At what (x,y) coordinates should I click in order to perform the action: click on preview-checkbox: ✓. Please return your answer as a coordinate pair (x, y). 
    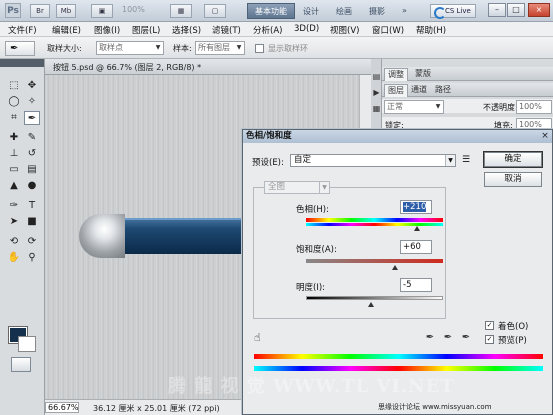
    Looking at the image, I should click on (489, 339).